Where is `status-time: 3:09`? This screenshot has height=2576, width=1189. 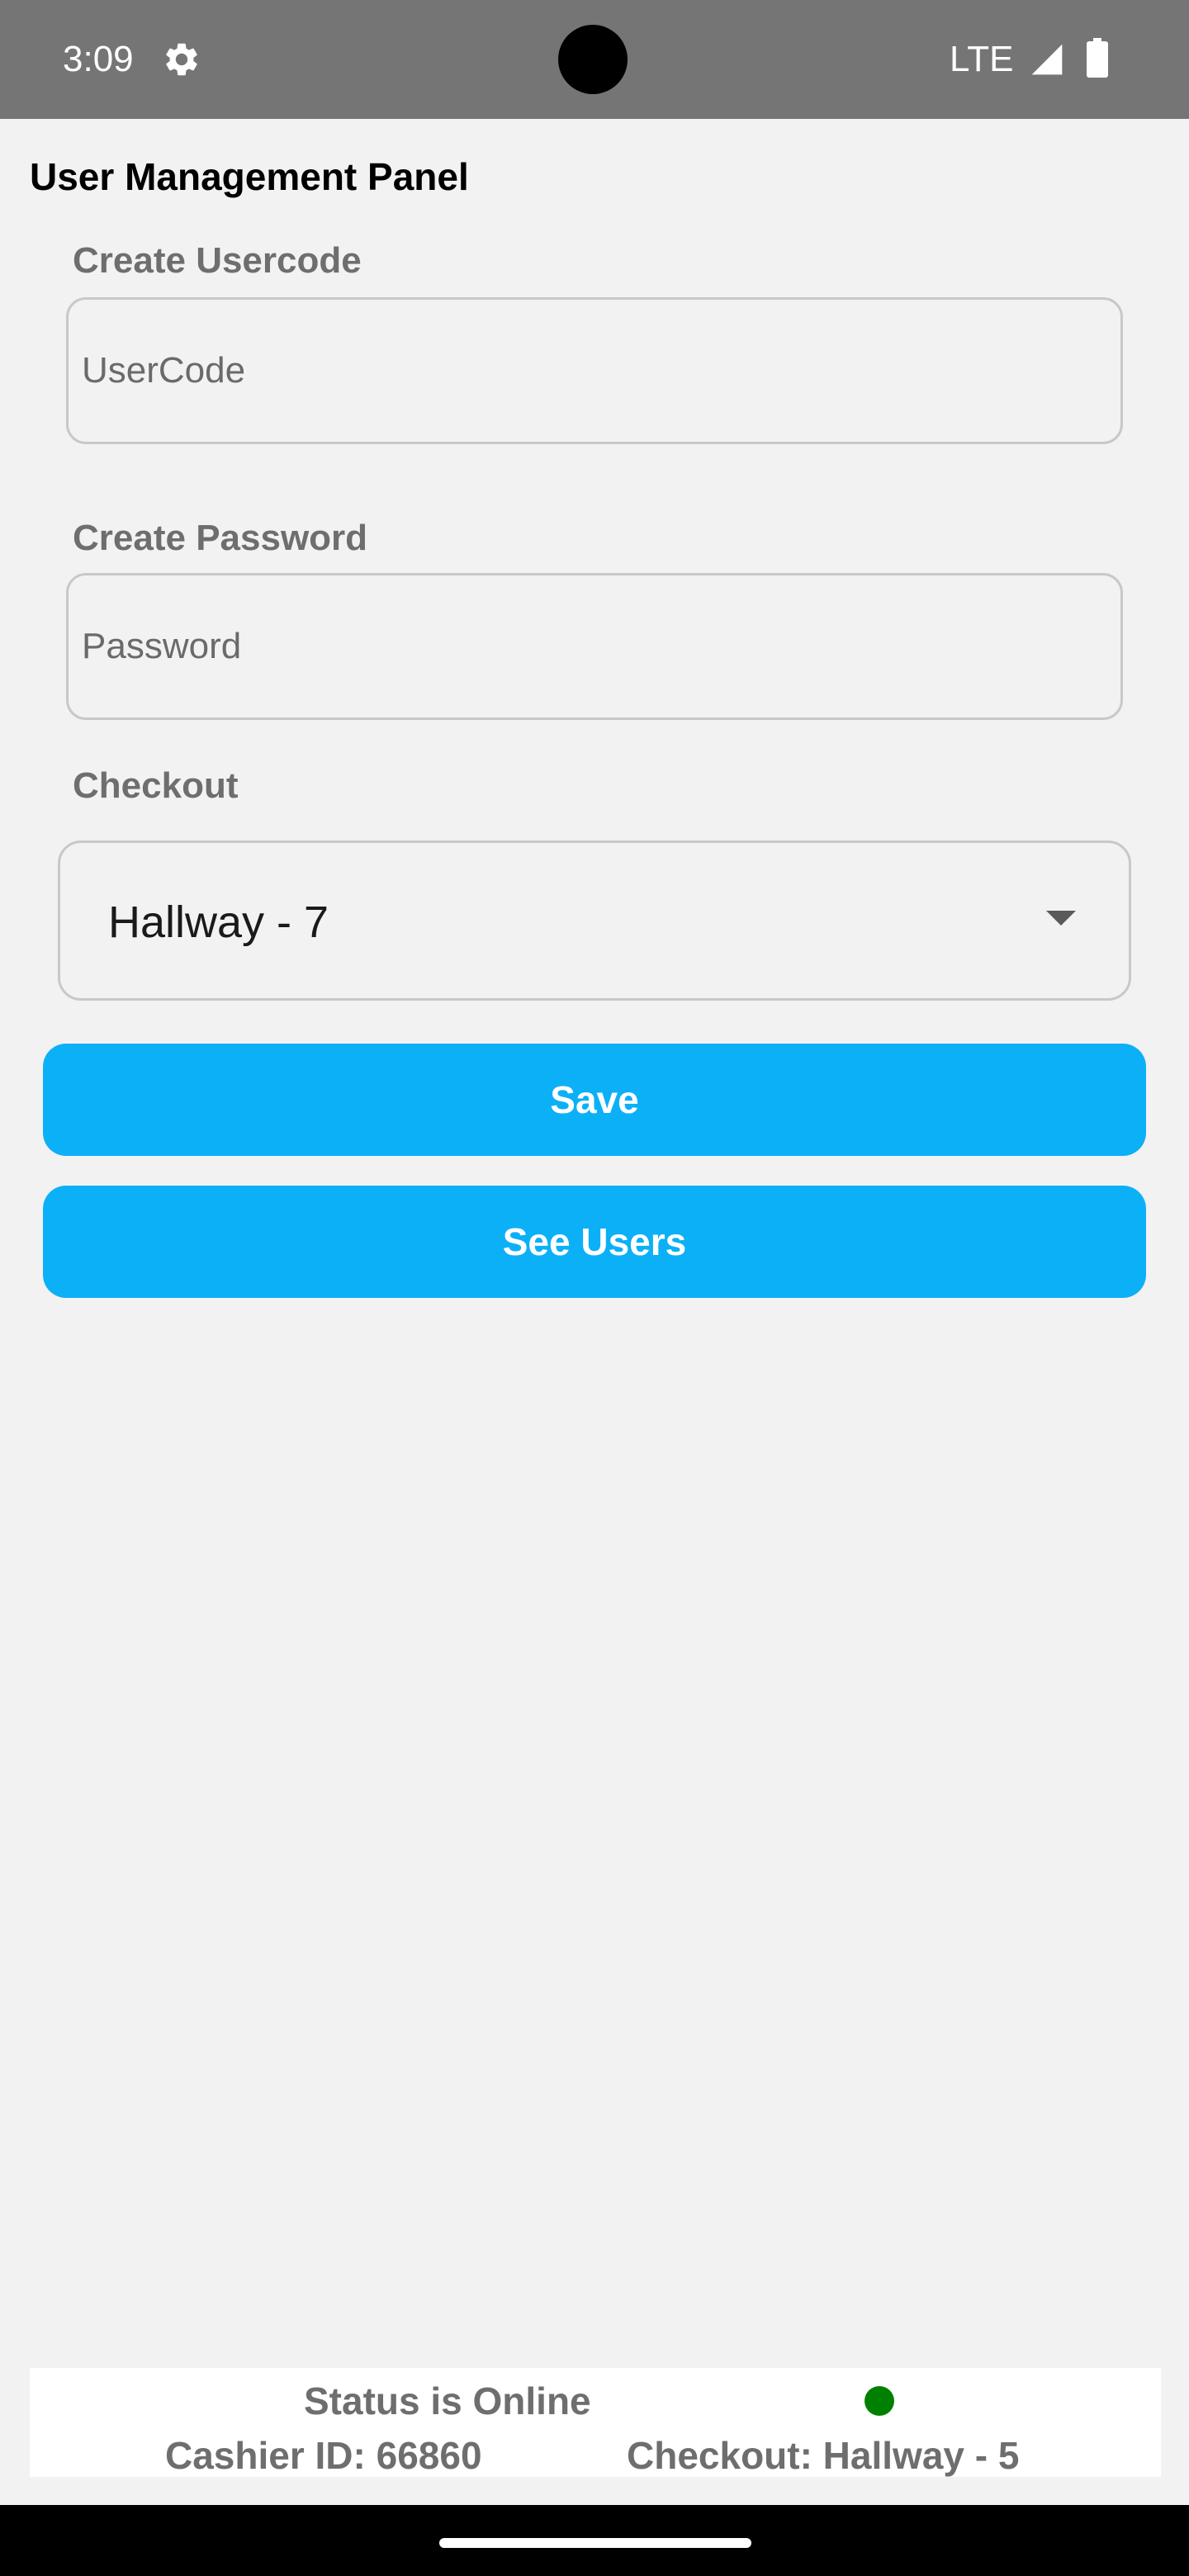
status-time: 3:09 is located at coordinates (98, 59).